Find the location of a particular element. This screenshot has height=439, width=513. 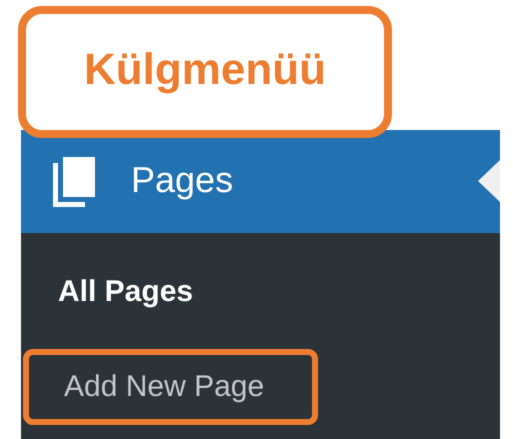

submenu-link: All Pages is located at coordinates (126, 292).